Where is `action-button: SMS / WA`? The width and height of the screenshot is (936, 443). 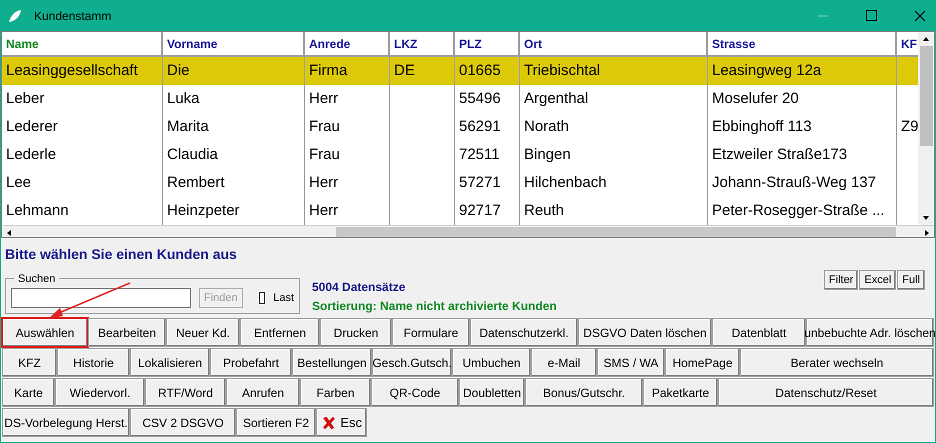 action-button: SMS / WA is located at coordinates (631, 362).